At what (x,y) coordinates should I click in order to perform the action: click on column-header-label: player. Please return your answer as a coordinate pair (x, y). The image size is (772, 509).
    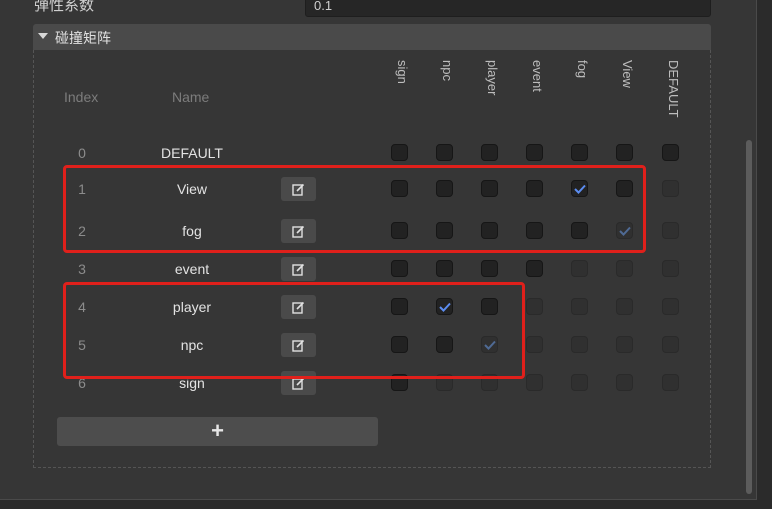
    Looking at the image, I should click on (492, 78).